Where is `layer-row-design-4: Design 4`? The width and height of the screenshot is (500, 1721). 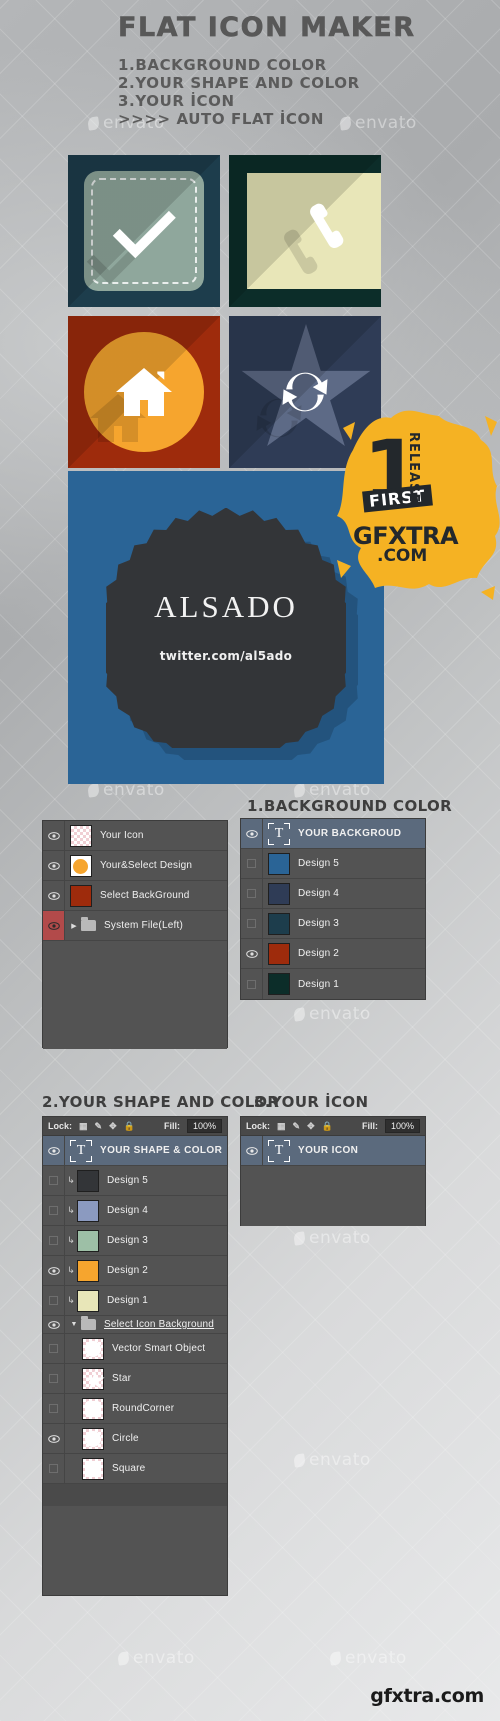
layer-row-design-4: Design 4 is located at coordinates (333, 894).